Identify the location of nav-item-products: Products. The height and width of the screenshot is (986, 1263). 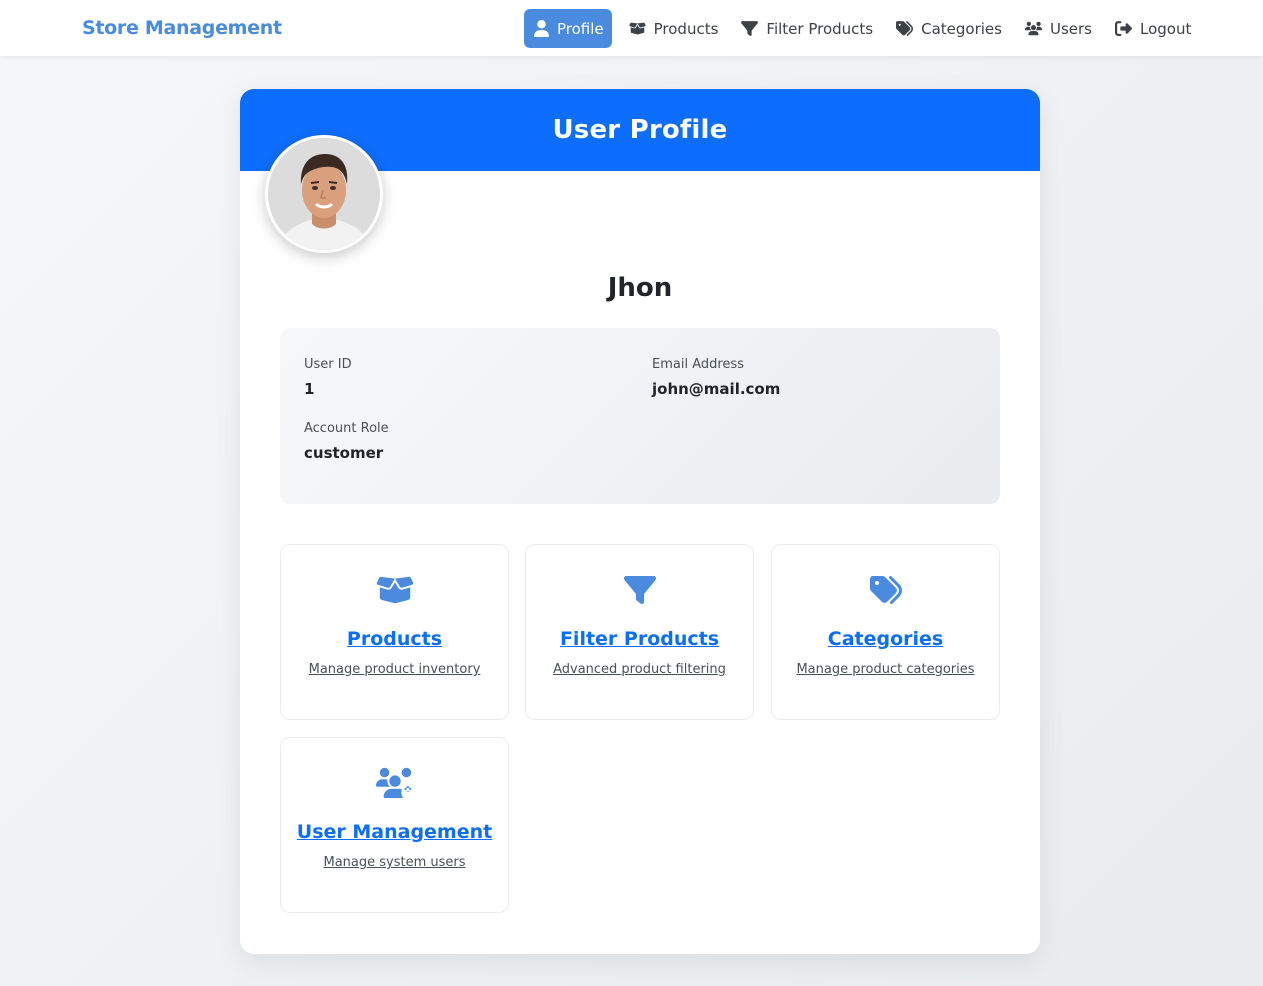
(674, 28).